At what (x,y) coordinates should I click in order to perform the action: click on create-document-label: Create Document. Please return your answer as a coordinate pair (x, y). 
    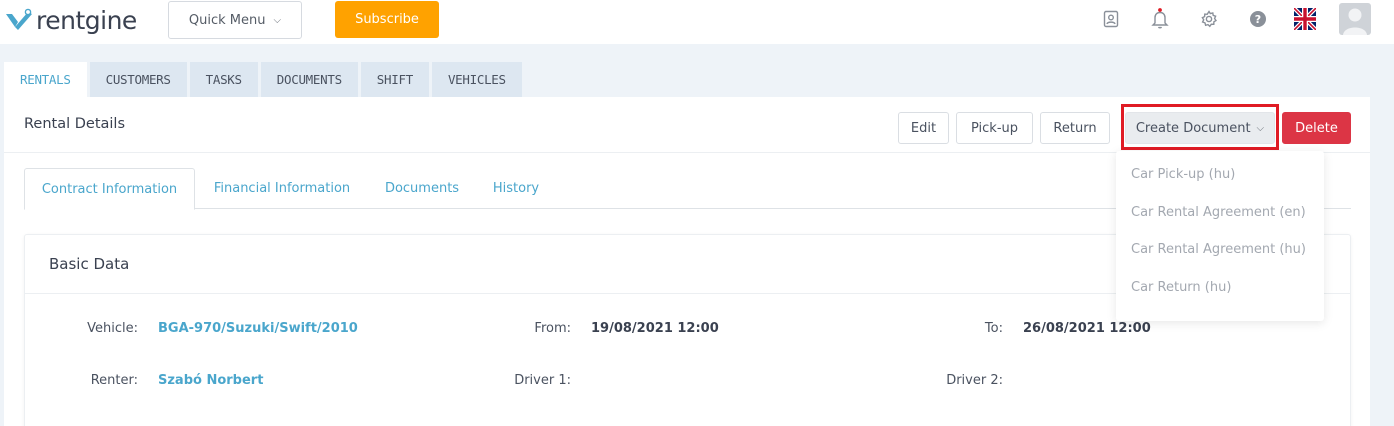
    Looking at the image, I should click on (1193, 128).